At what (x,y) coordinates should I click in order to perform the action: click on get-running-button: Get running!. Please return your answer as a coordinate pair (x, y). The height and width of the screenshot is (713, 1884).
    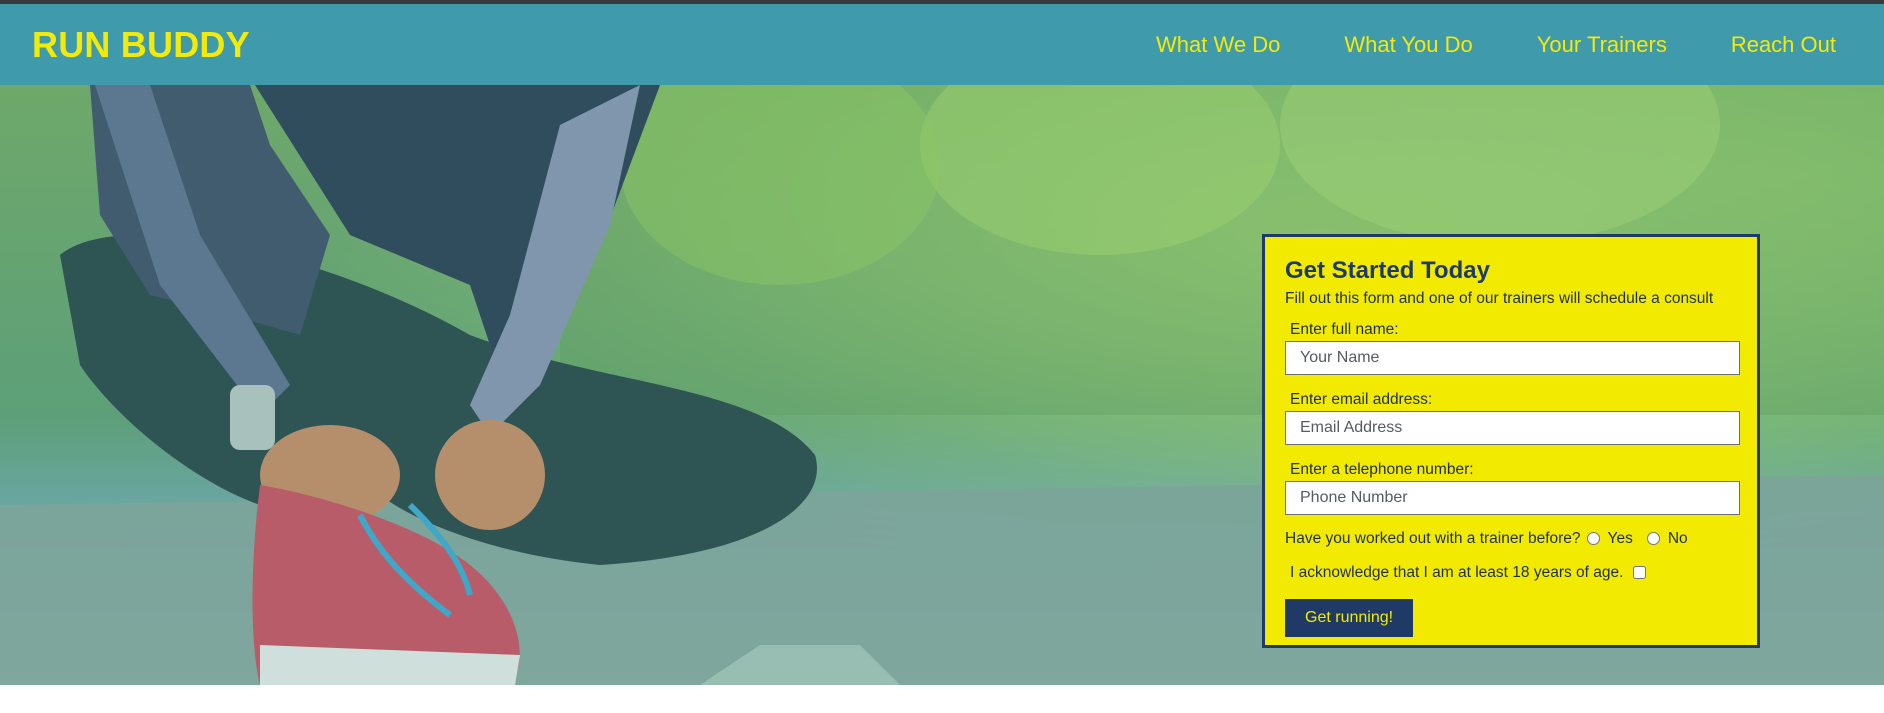
    Looking at the image, I should click on (1349, 617).